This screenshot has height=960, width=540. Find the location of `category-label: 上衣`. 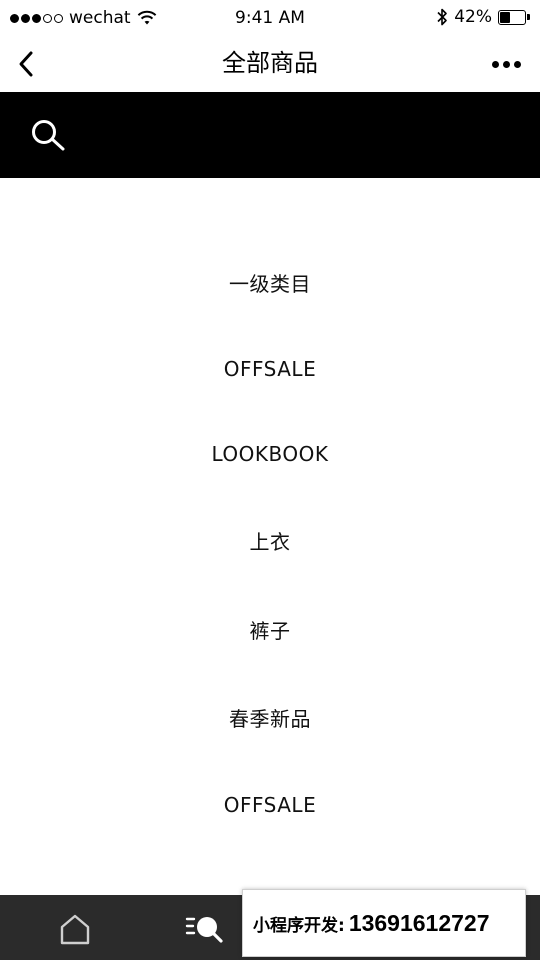

category-label: 上衣 is located at coordinates (270, 542).